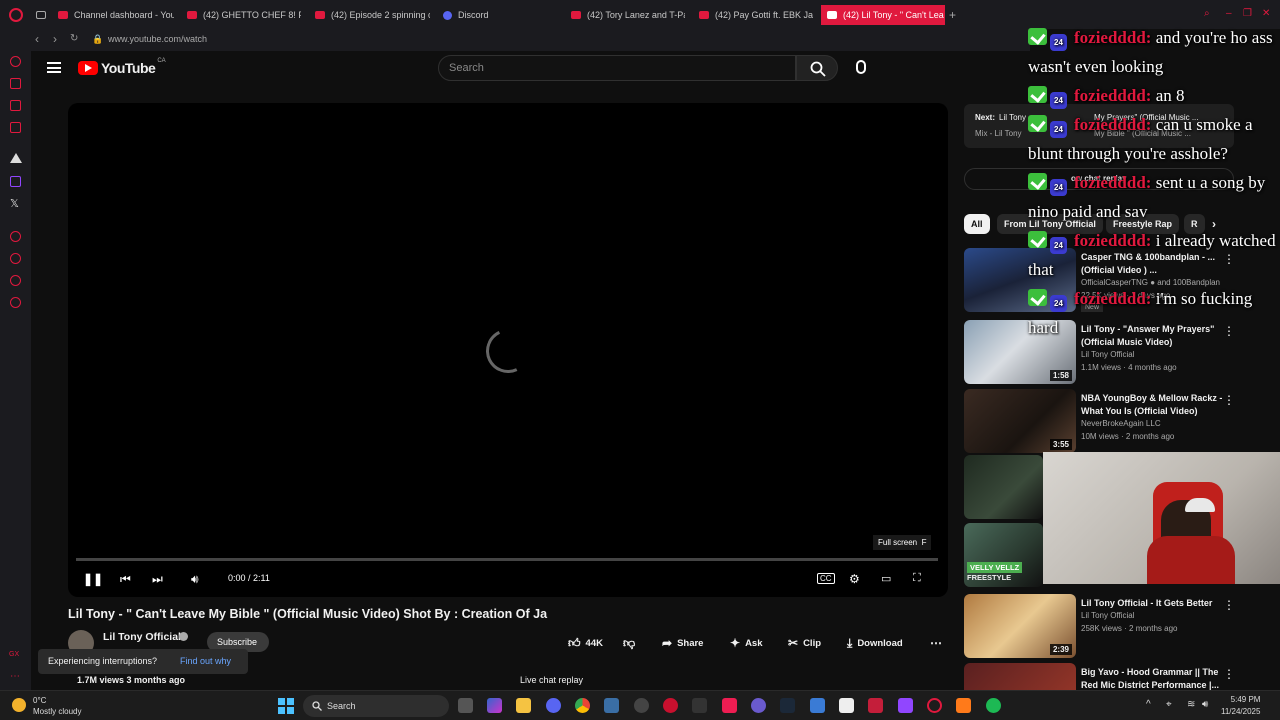 This screenshot has height=720, width=1280. Describe the element at coordinates (1058, 187) in the screenshot. I see `sub-badge-icon: 24` at that location.